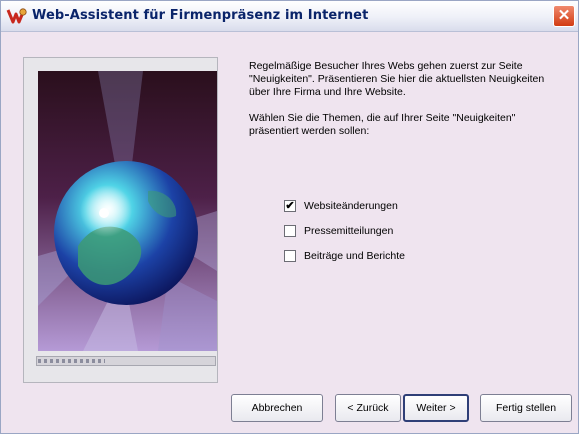 The height and width of the screenshot is (434, 579). What do you see at coordinates (436, 408) in the screenshot?
I see `next-button: Weiter >` at bounding box center [436, 408].